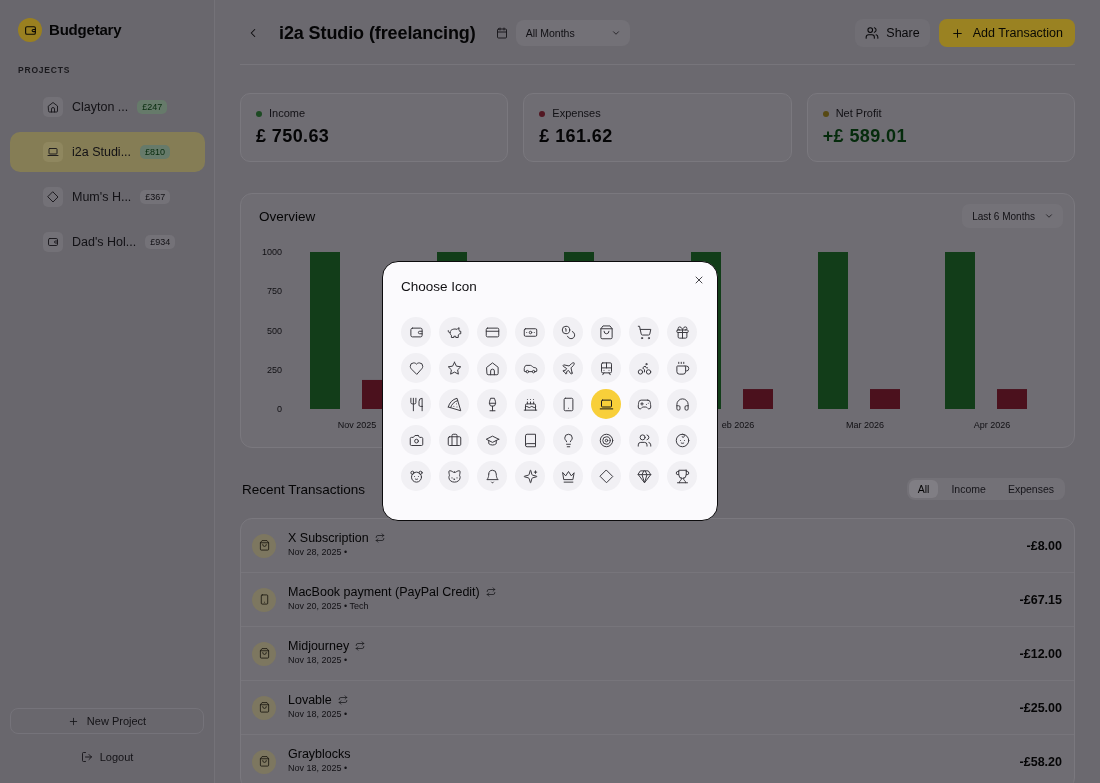 The height and width of the screenshot is (783, 1100). I want to click on range-dropdown: Last 6 Months, so click(1012, 216).